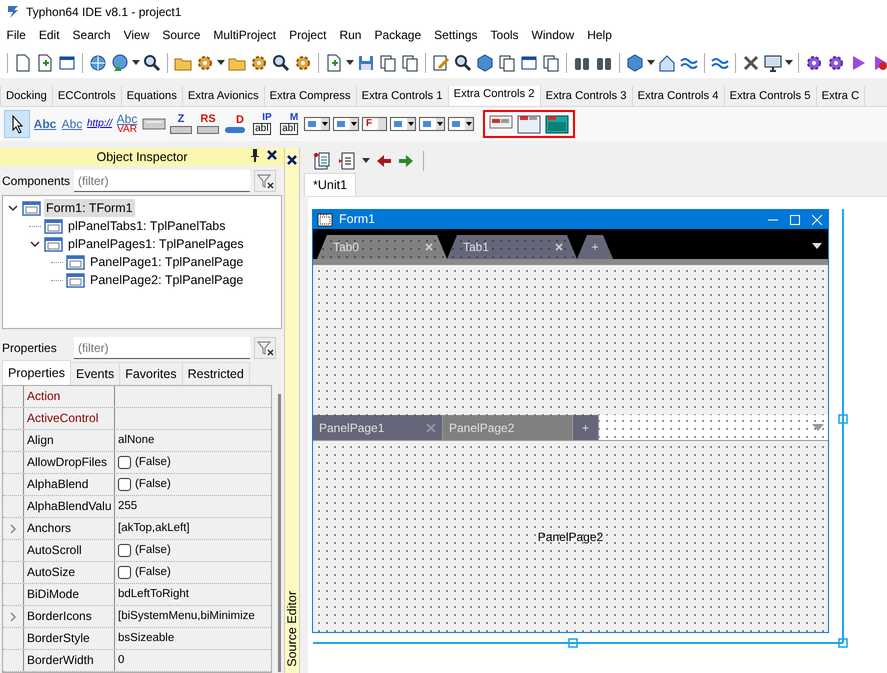 The height and width of the screenshot is (673, 887). What do you see at coordinates (235, 124) in the screenshot?
I see `slider-component: D` at bounding box center [235, 124].